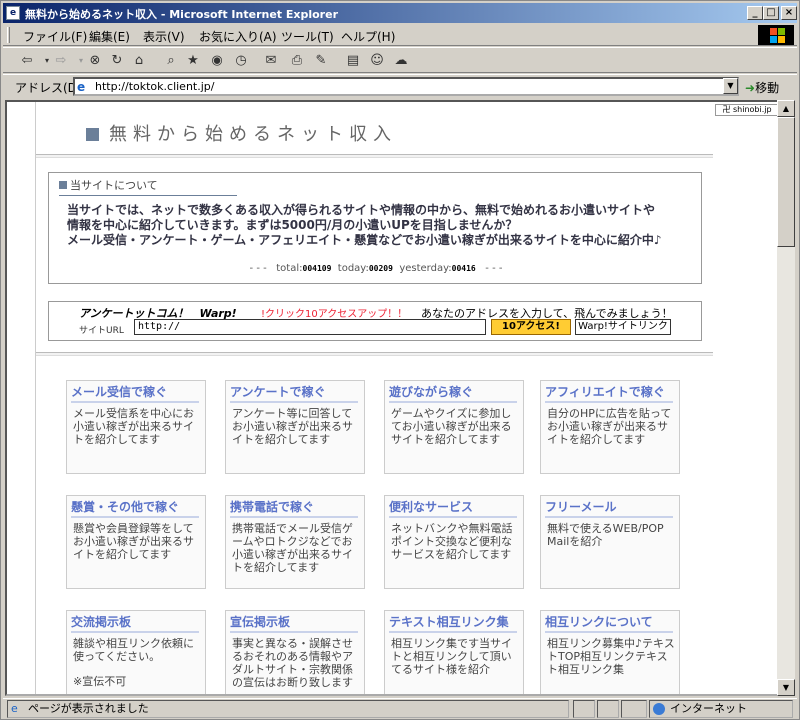 This screenshot has width=800, height=720. What do you see at coordinates (368, 36) in the screenshot?
I see `menu-help: ヘルプ(H)` at bounding box center [368, 36].